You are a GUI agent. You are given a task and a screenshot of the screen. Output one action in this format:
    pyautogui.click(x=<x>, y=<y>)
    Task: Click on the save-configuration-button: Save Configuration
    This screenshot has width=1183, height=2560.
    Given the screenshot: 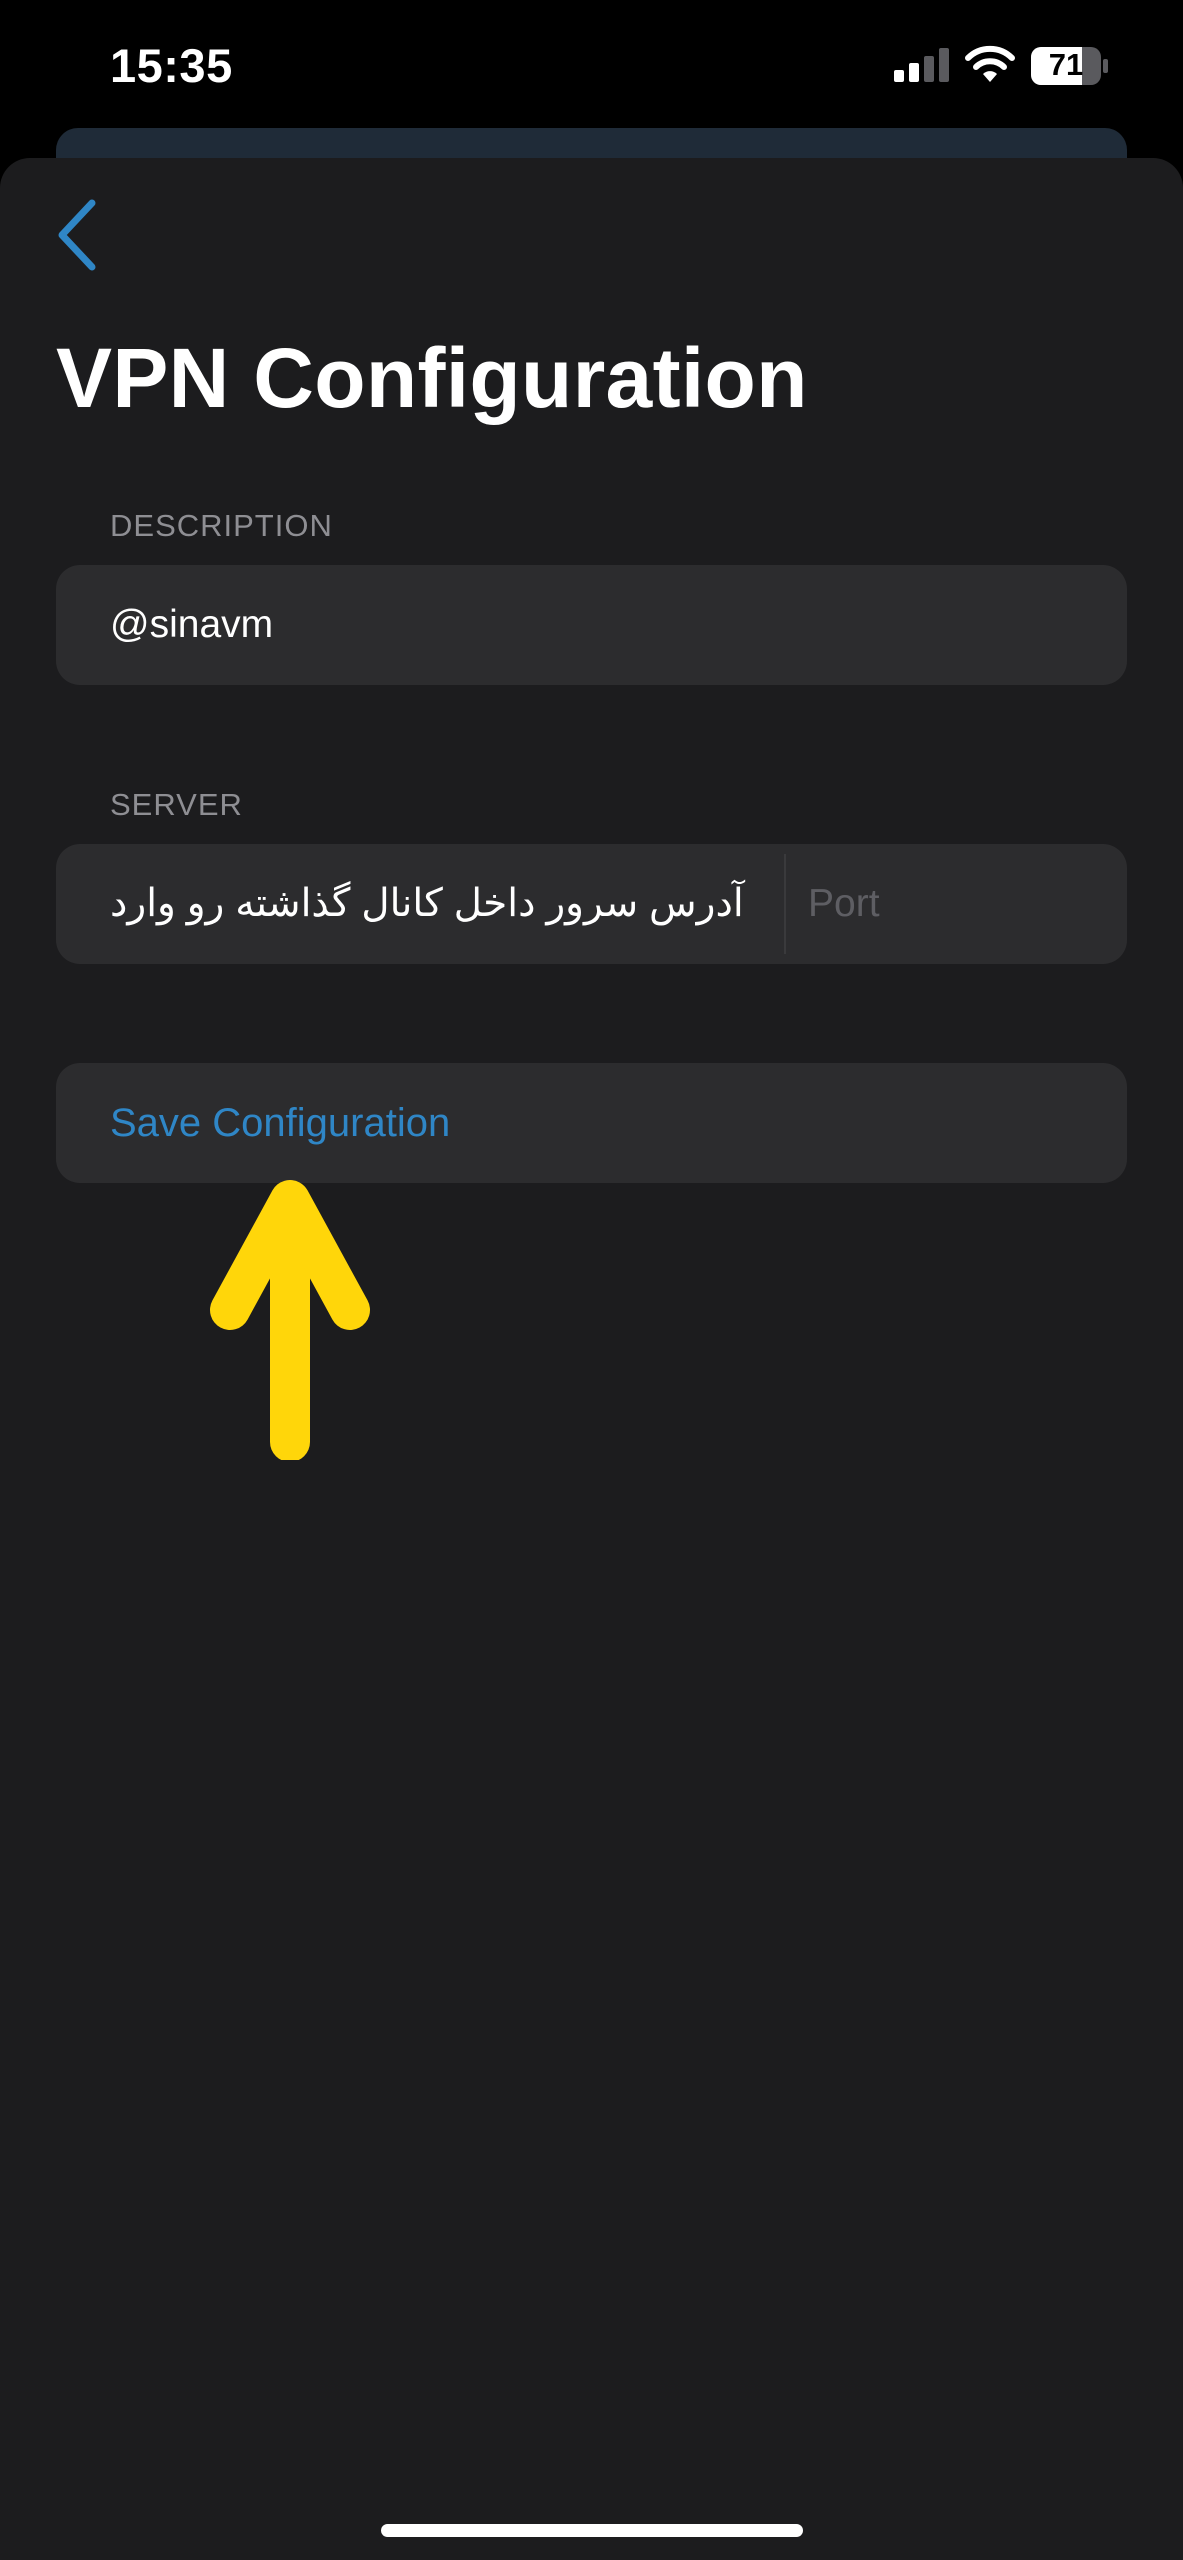 What is the action you would take?
    pyautogui.click(x=591, y=1123)
    